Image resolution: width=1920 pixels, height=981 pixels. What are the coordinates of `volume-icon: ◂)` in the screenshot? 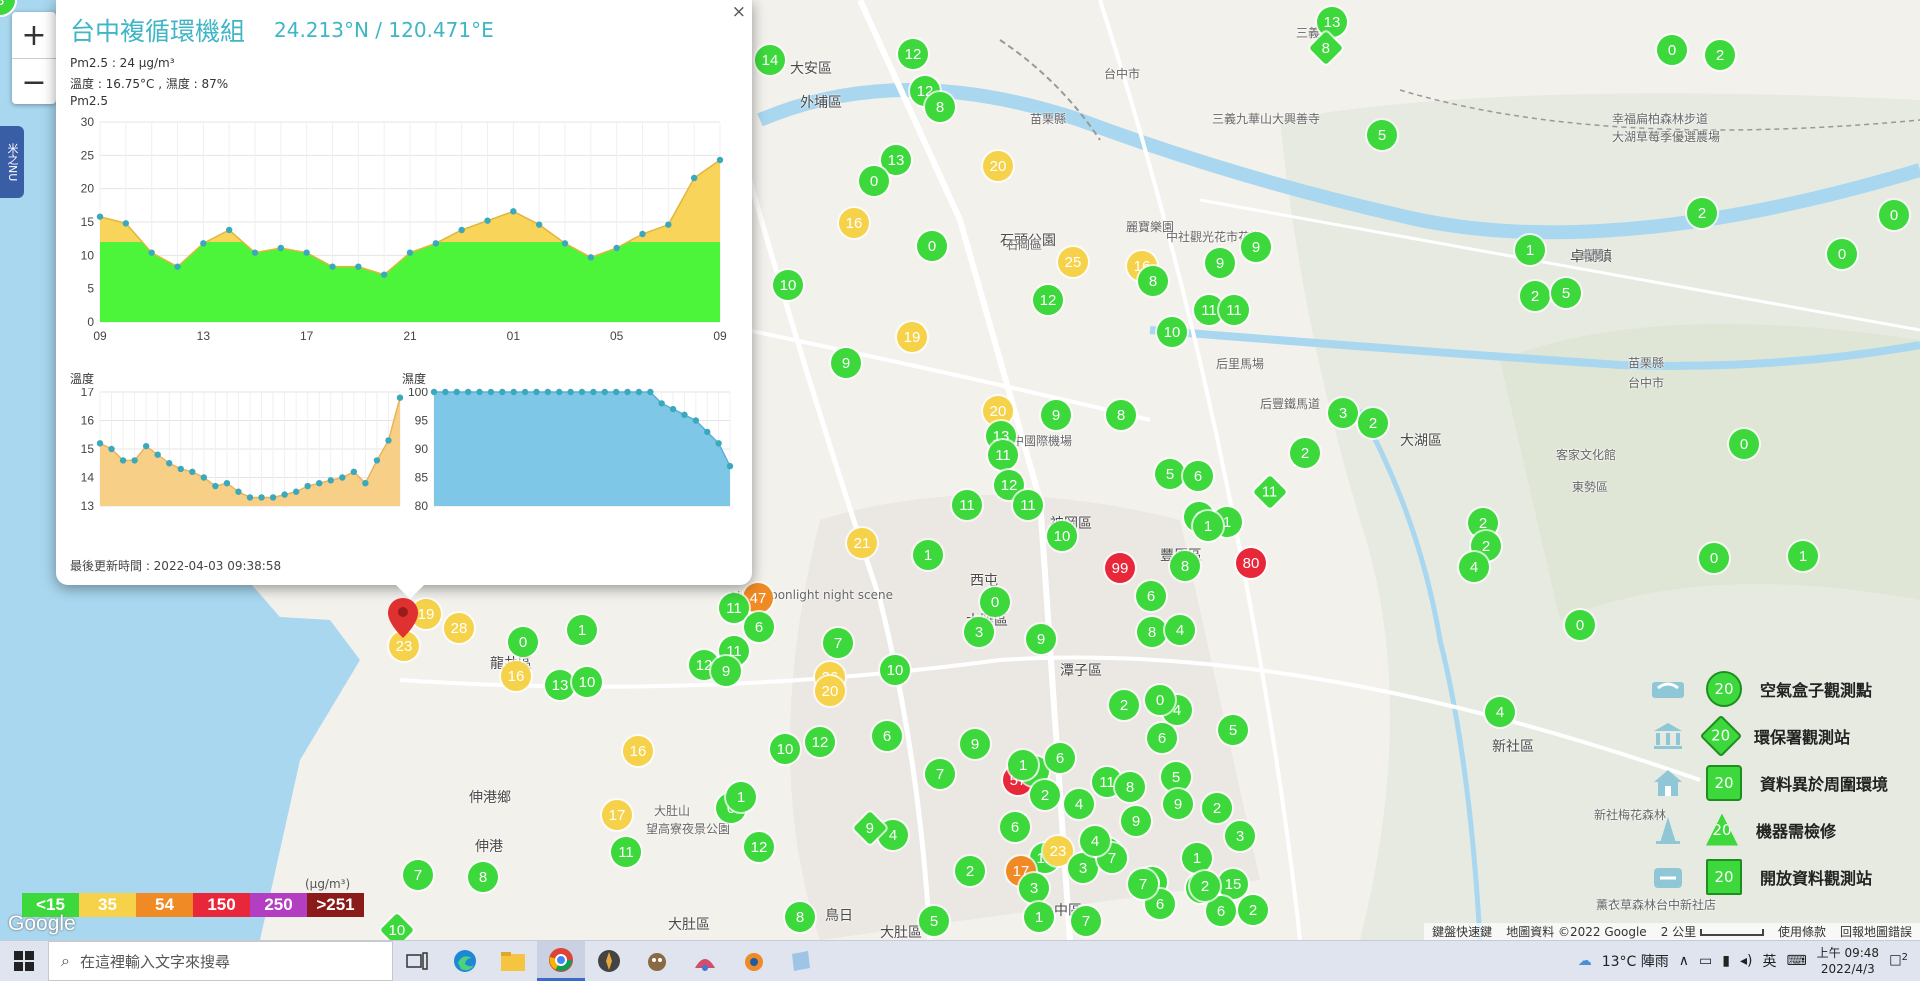 It's located at (1746, 961).